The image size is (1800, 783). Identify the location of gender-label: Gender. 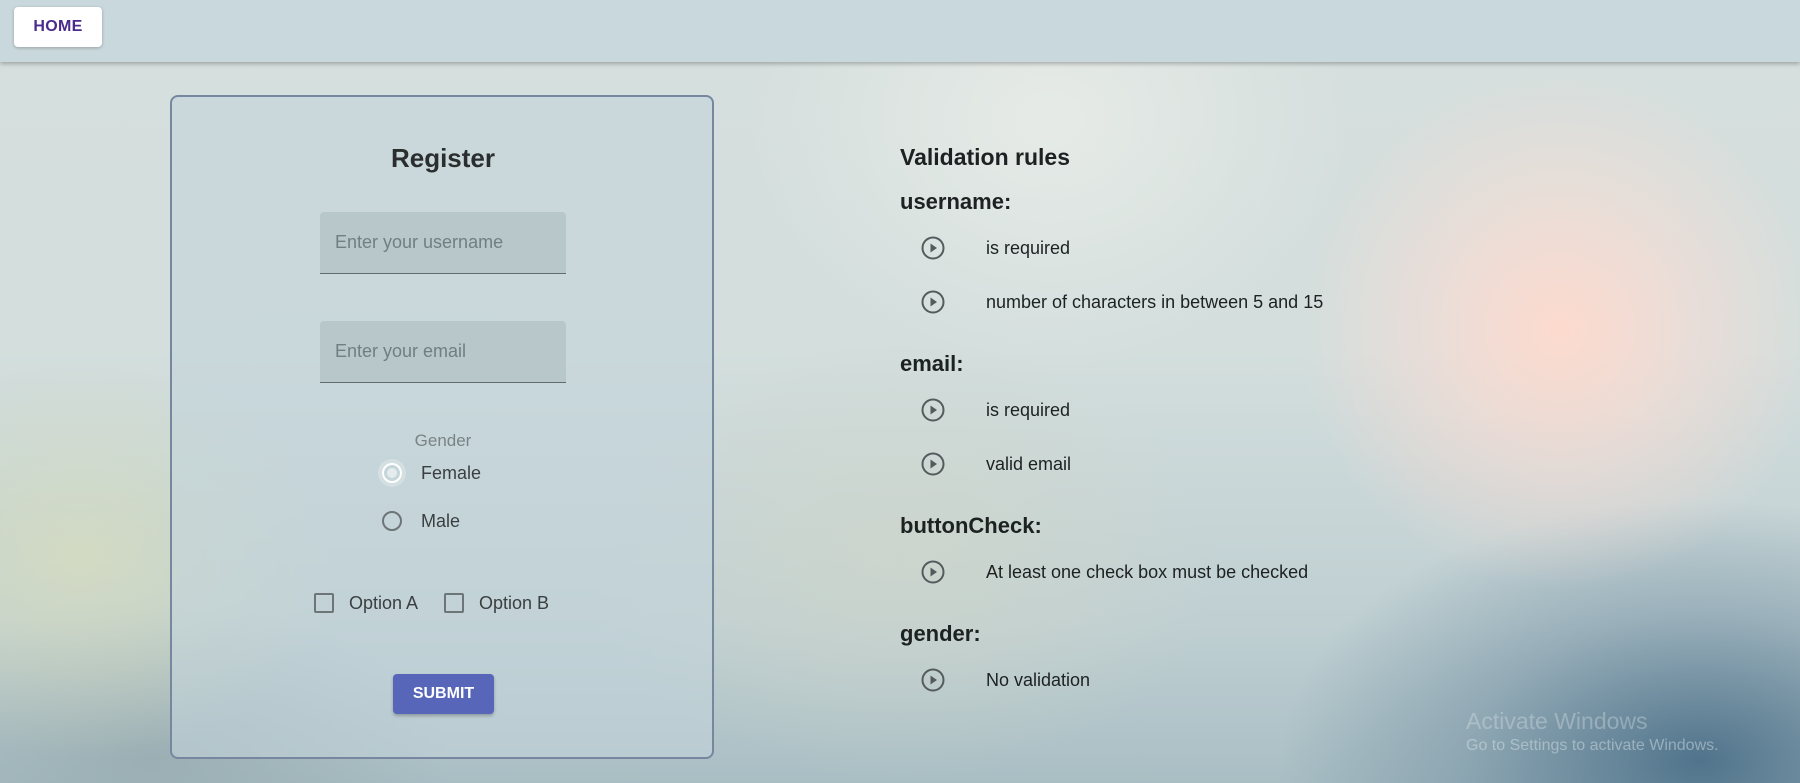
(443, 440).